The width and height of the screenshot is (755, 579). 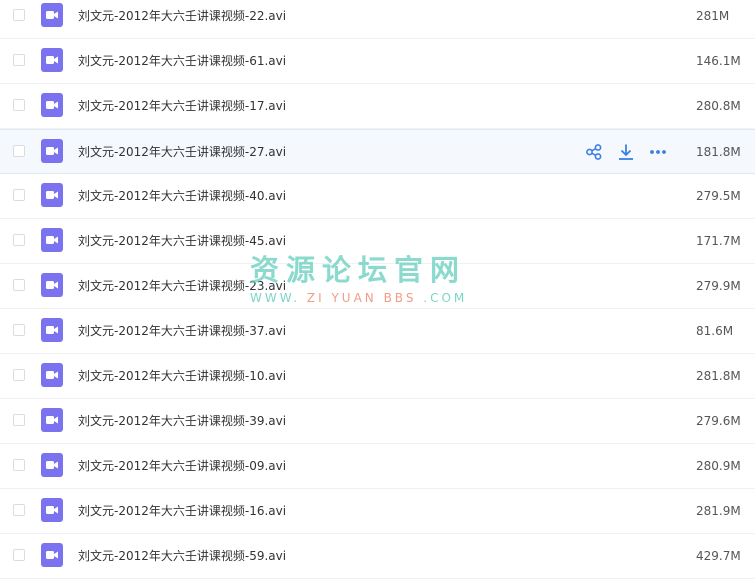 What do you see at coordinates (377, 421) in the screenshot?
I see `file-row: 刘文元-2012年大六壬讲课视频-39.avi 279.6M` at bounding box center [377, 421].